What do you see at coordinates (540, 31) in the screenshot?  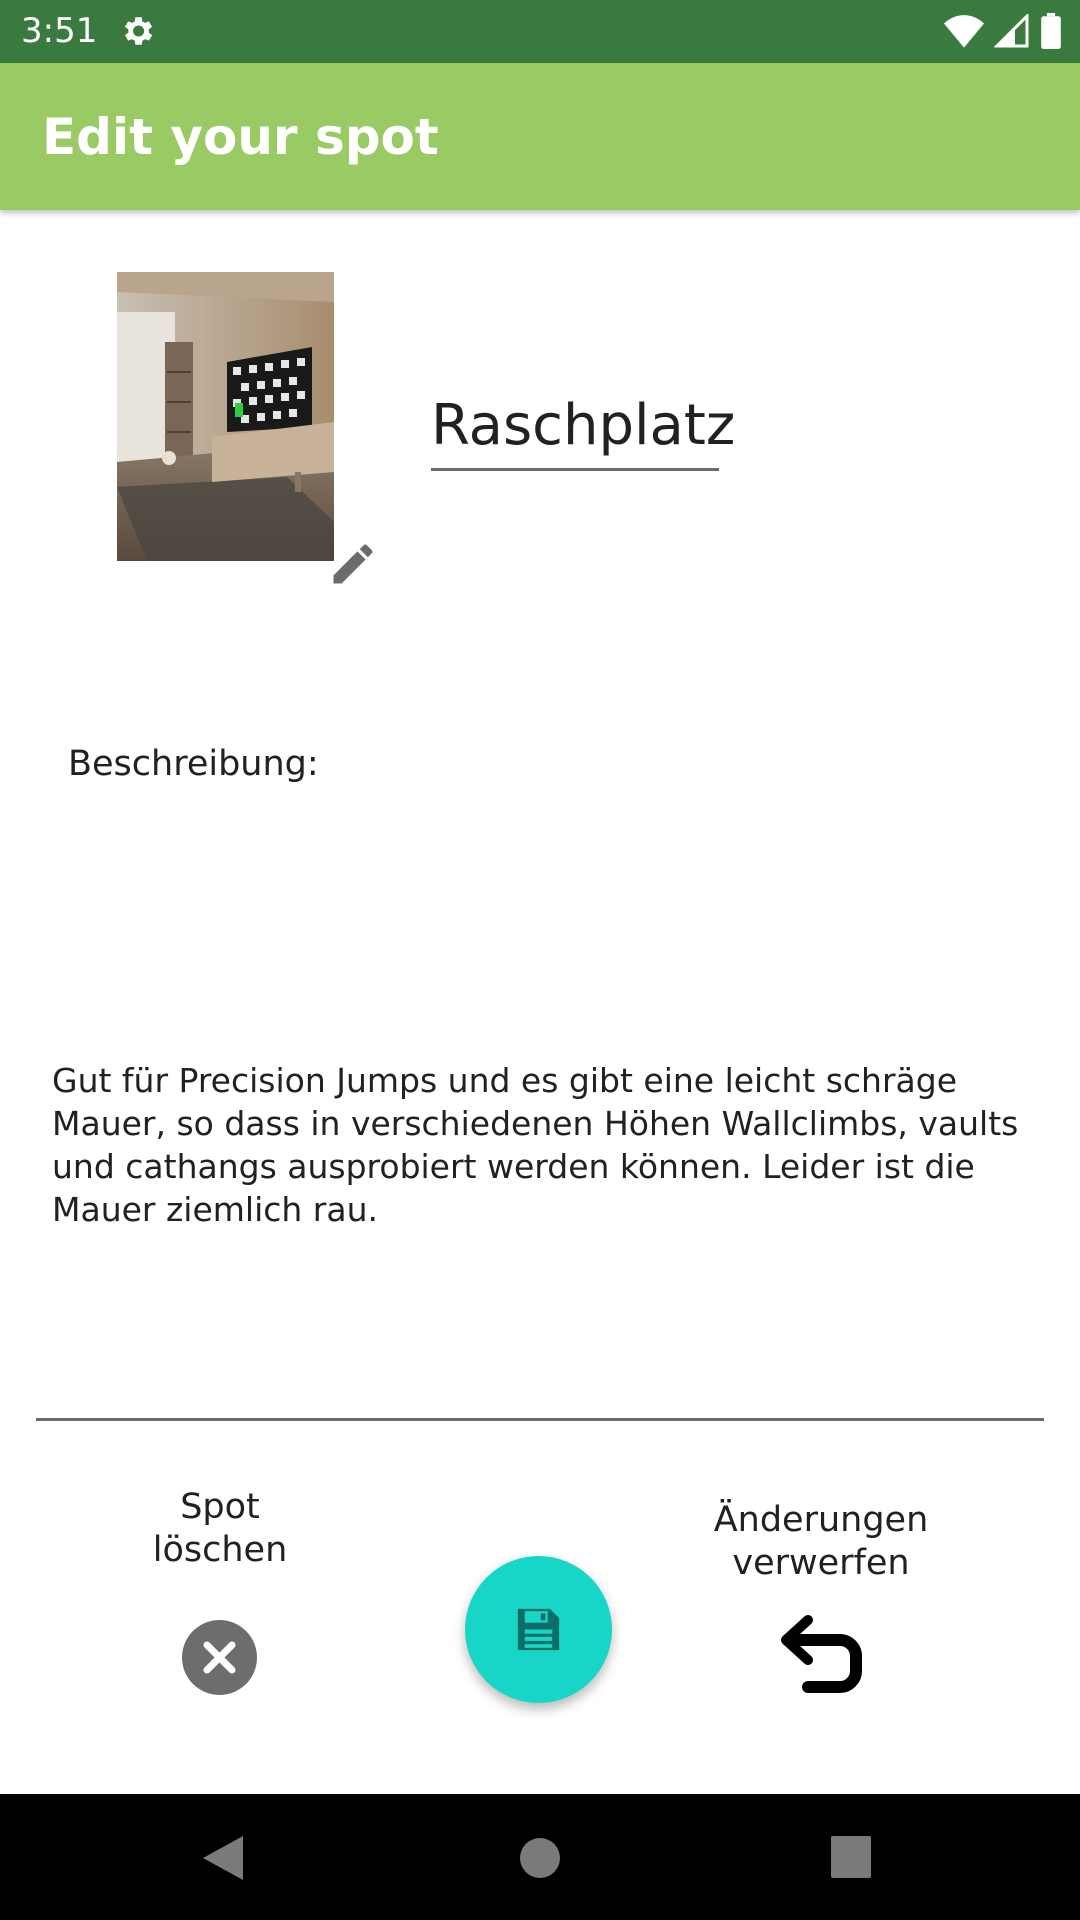 I see `status-bar: 3:51` at bounding box center [540, 31].